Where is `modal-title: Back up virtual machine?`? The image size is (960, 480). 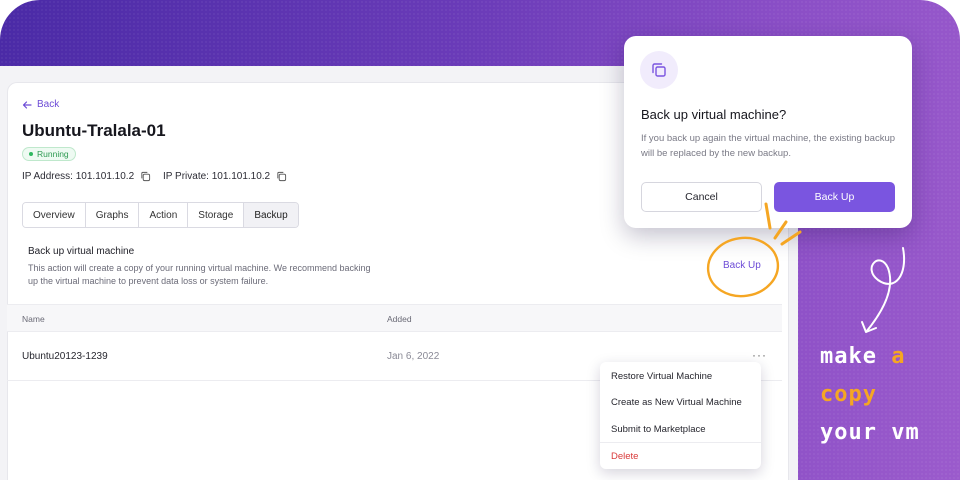
modal-title: Back up virtual machine? is located at coordinates (714, 114).